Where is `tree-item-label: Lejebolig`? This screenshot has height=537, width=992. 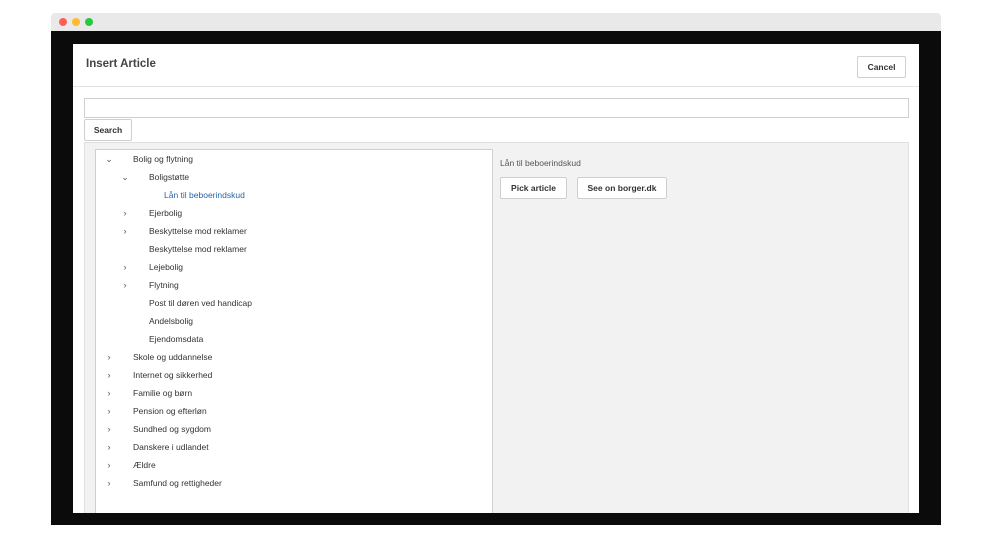
tree-item-label: Lejebolig is located at coordinates (166, 267).